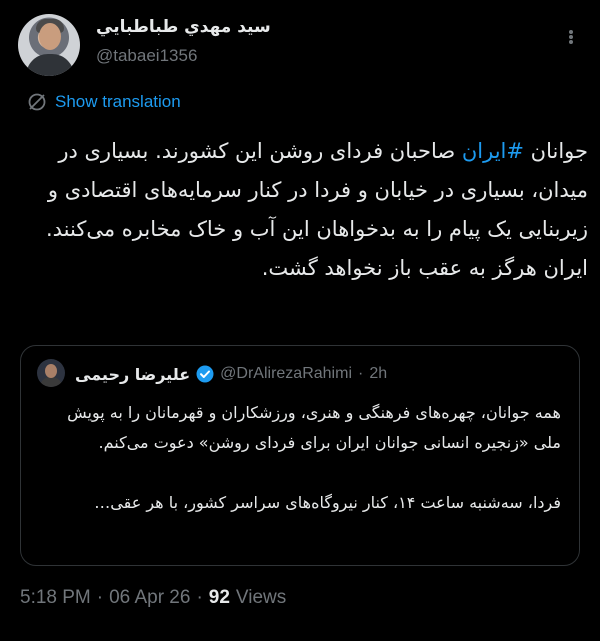 The image size is (600, 641). What do you see at coordinates (219, 597) in the screenshot?
I see `views-count: 92` at bounding box center [219, 597].